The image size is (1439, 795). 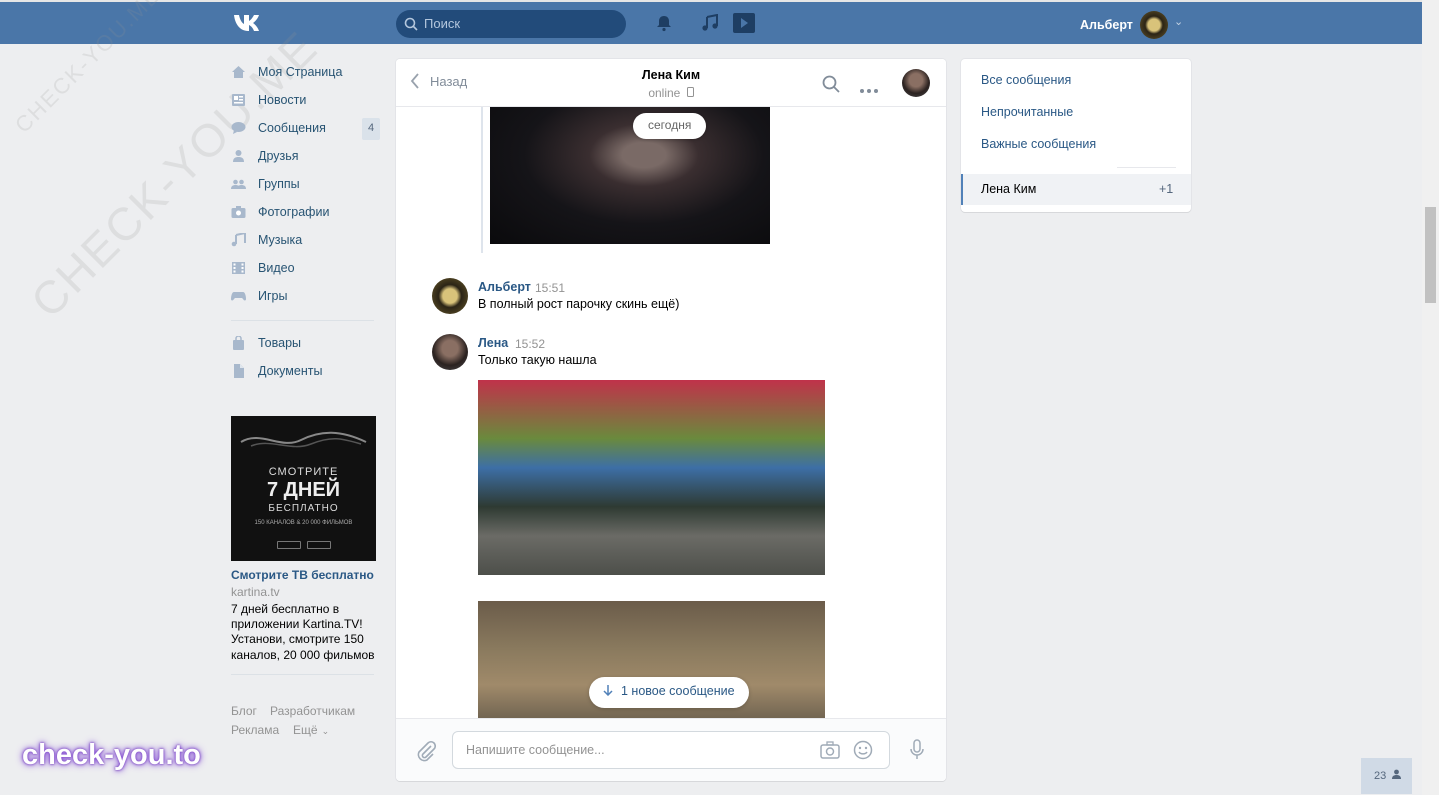 I want to click on messages-count-badge: 4, so click(x=371, y=129).